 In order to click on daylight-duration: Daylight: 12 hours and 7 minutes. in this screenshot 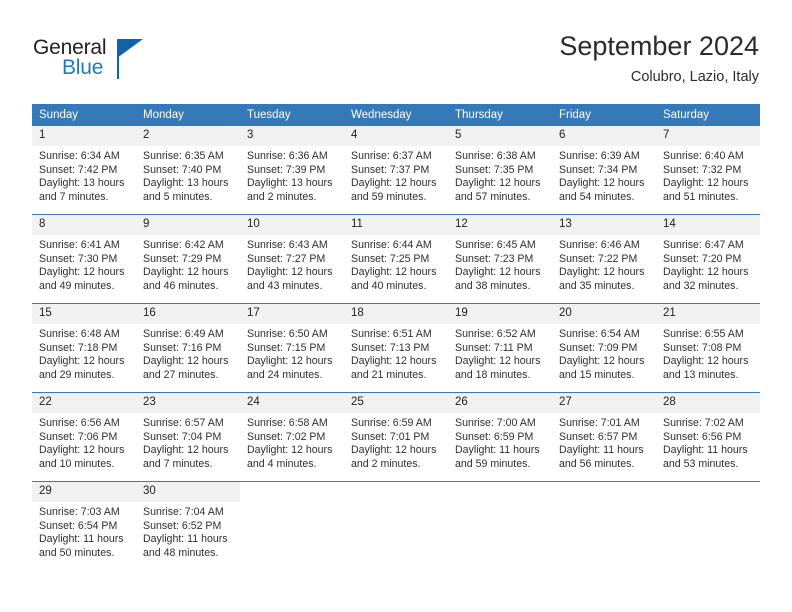, I will do `click(186, 457)`.